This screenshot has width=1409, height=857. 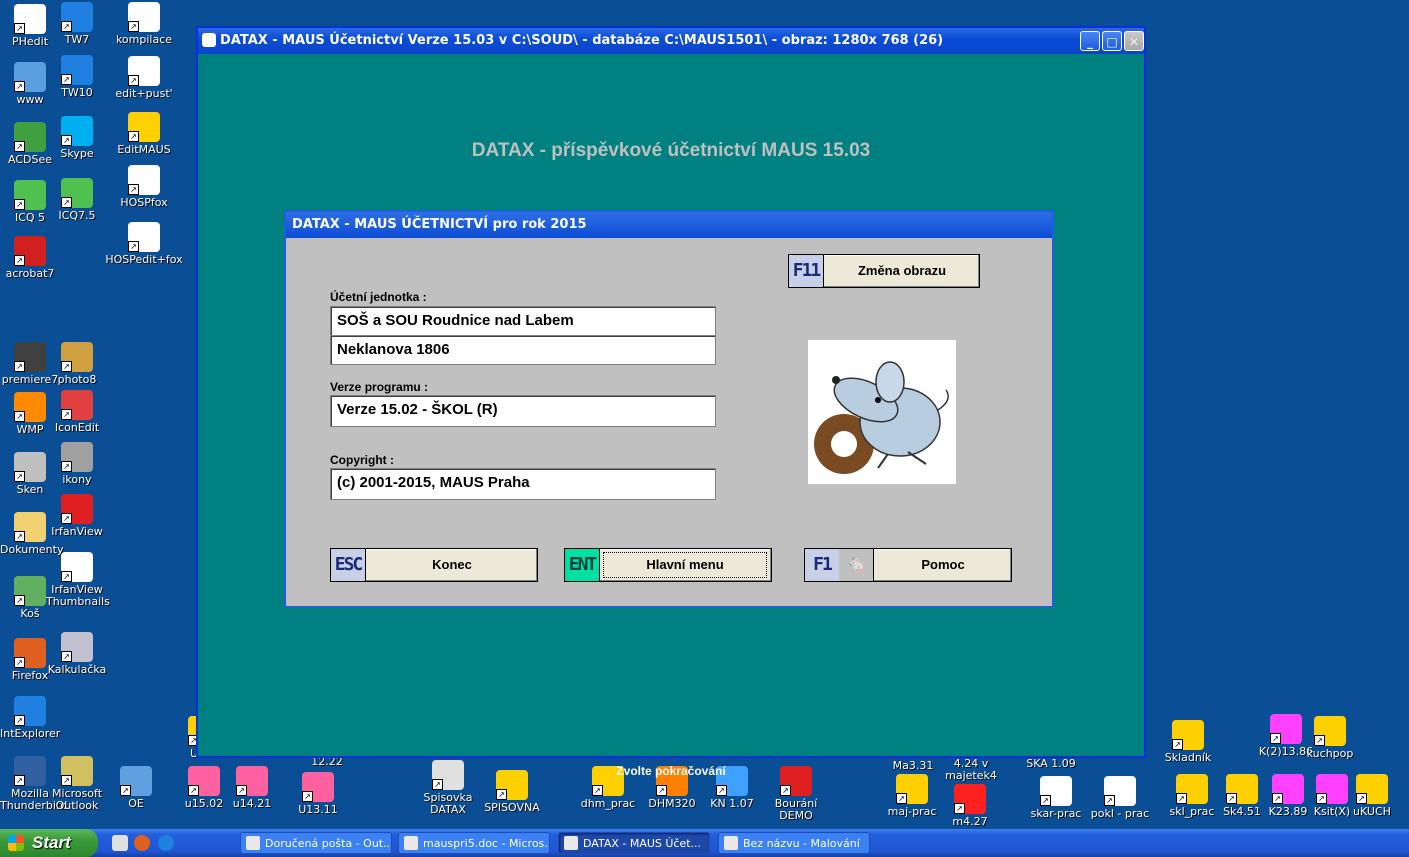 I want to click on desktop-shortcut: ↗ TW7, so click(x=77, y=24).